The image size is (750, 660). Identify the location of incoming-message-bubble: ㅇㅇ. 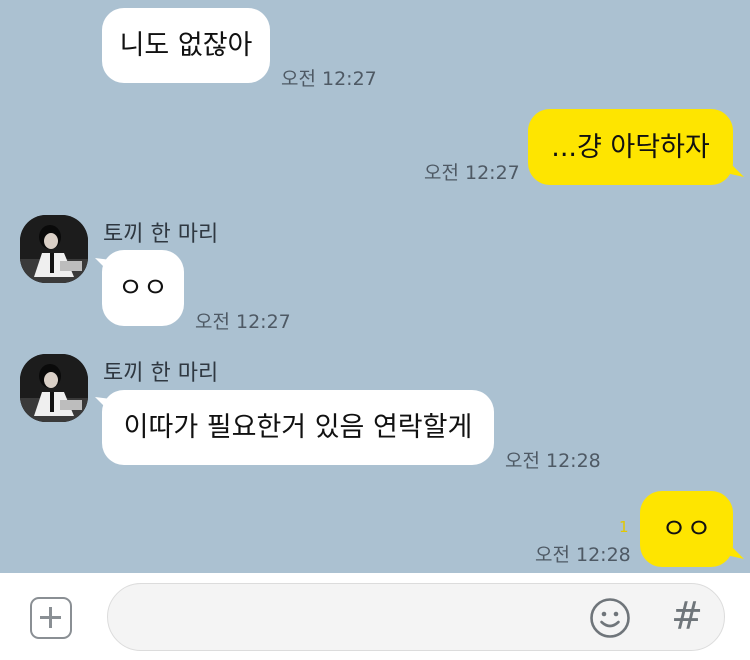
(143, 288).